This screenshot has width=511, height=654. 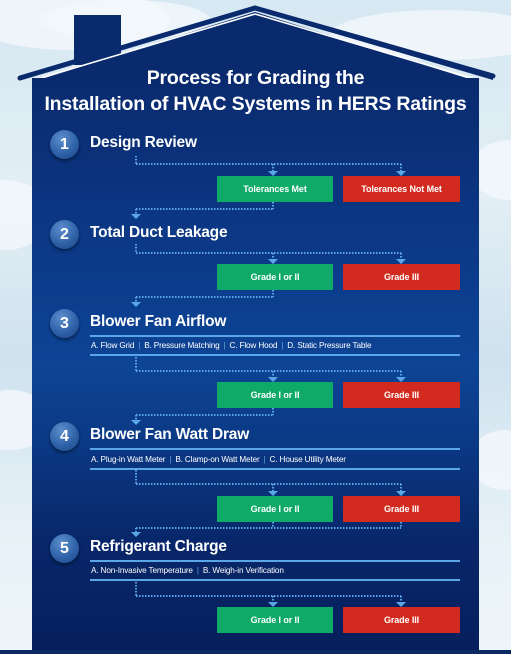 What do you see at coordinates (159, 232) in the screenshot?
I see `step-title: Total Duct Leakage` at bounding box center [159, 232].